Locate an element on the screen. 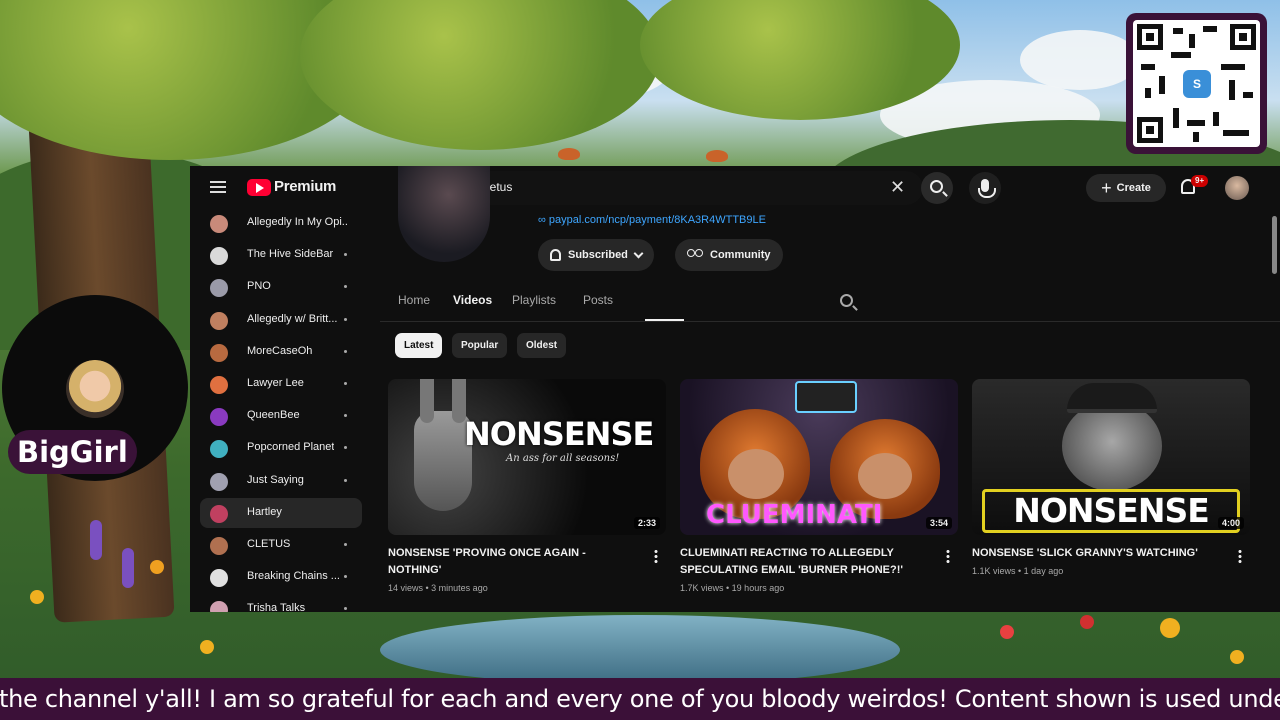 This screenshot has width=1280, height=720. sidebar-channel-label: Trisha Talks is located at coordinates (276, 607).